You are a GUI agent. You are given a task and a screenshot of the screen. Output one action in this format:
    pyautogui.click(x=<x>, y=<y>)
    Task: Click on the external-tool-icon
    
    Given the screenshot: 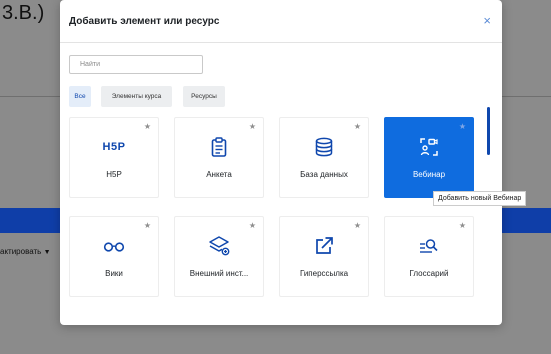 What is the action you would take?
    pyautogui.click(x=219, y=246)
    